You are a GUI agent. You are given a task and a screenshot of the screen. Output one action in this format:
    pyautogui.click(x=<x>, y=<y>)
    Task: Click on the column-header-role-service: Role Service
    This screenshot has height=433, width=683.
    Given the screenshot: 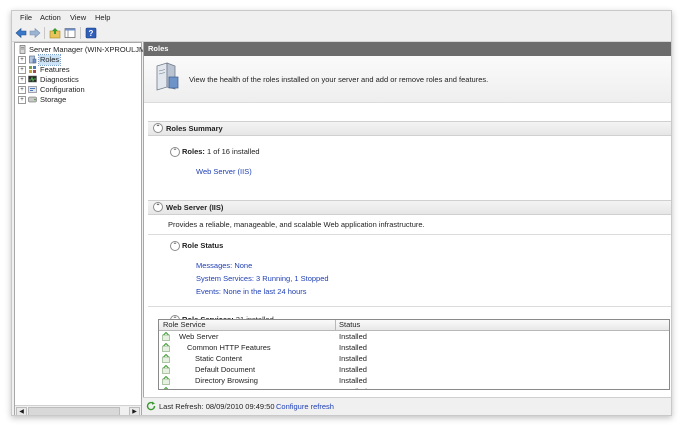 What is the action you would take?
    pyautogui.click(x=184, y=325)
    